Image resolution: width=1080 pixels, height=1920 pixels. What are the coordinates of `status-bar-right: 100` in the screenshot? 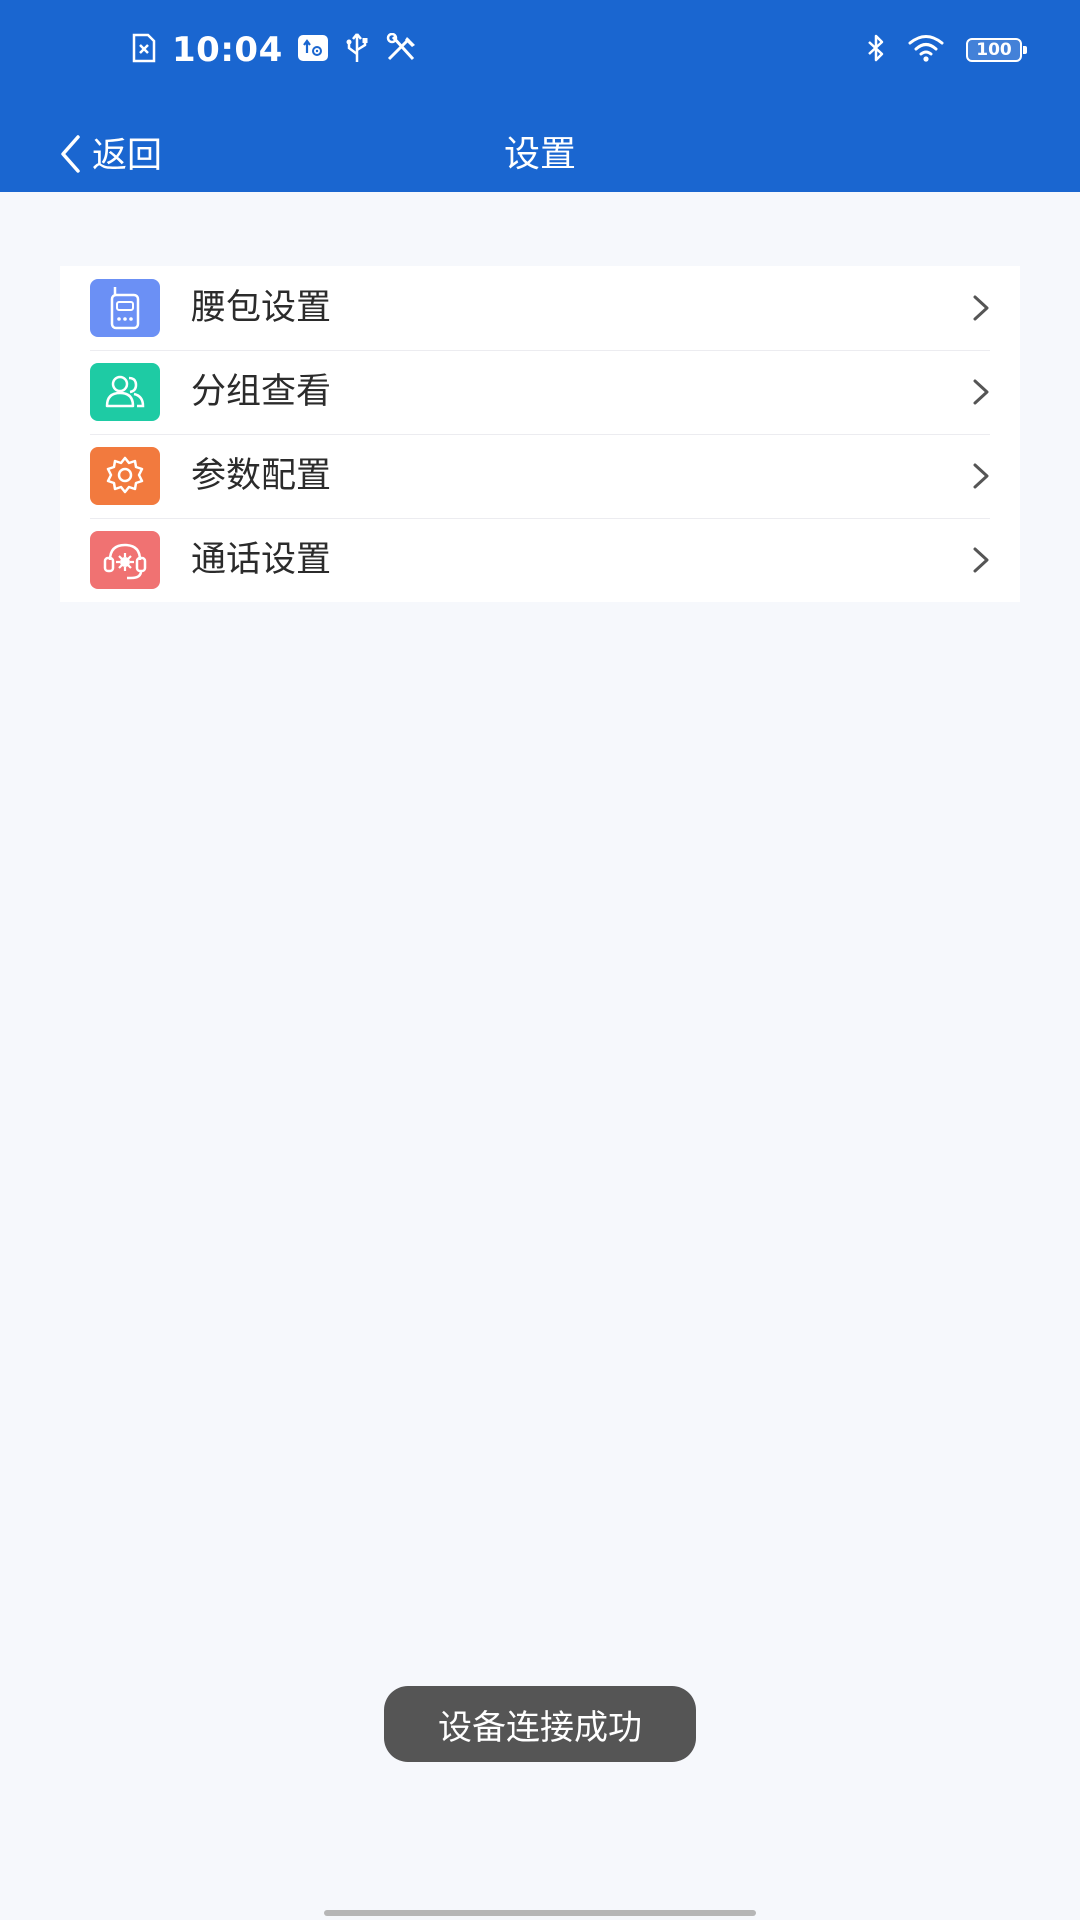 It's located at (946, 50).